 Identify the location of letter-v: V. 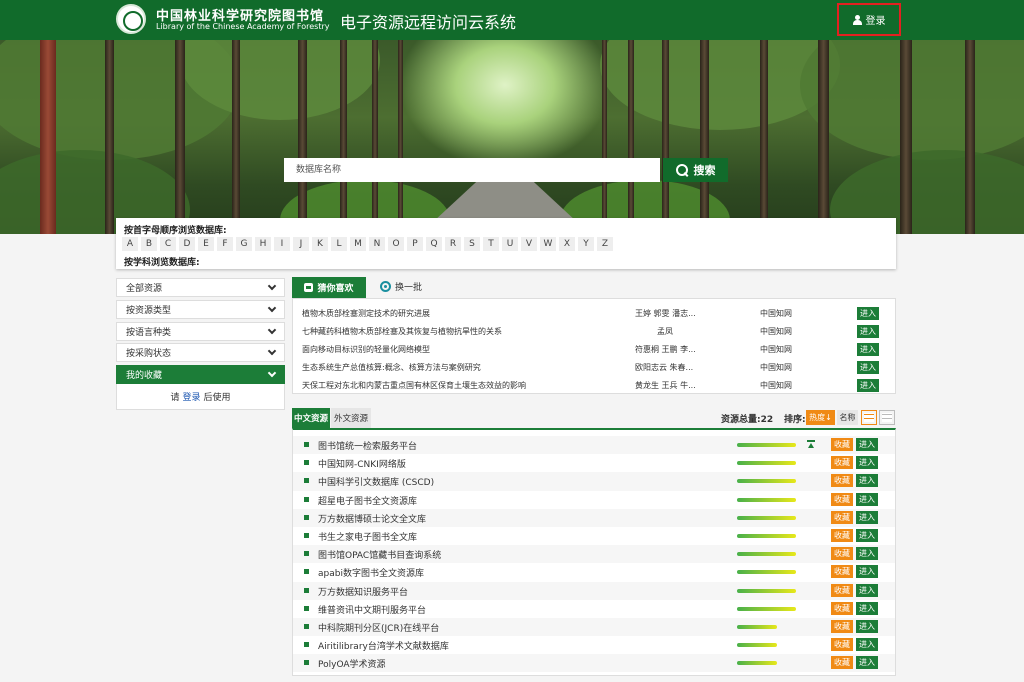
(529, 244).